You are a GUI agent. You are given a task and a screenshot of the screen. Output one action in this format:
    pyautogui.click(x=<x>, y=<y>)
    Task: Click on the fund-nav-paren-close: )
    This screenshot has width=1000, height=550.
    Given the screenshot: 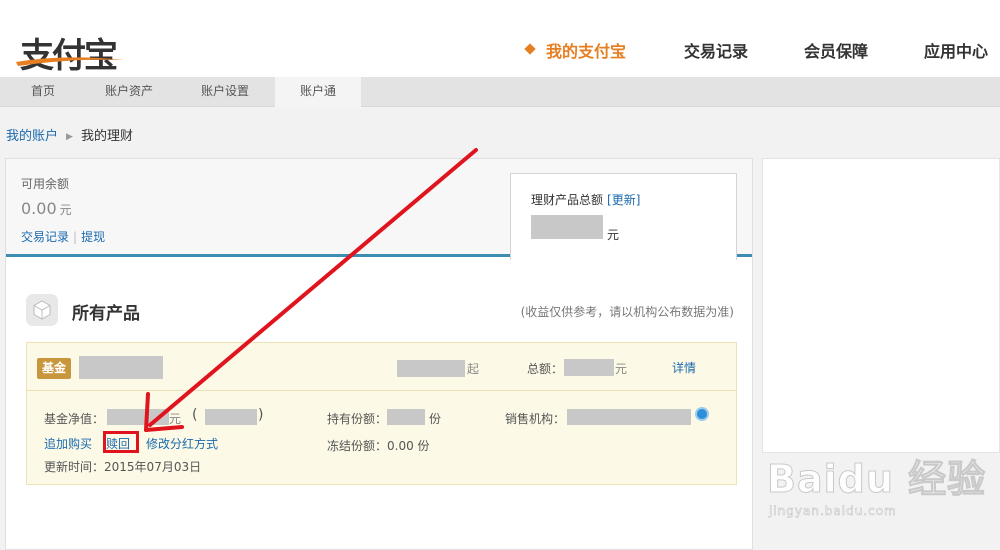 What is the action you would take?
    pyautogui.click(x=261, y=415)
    